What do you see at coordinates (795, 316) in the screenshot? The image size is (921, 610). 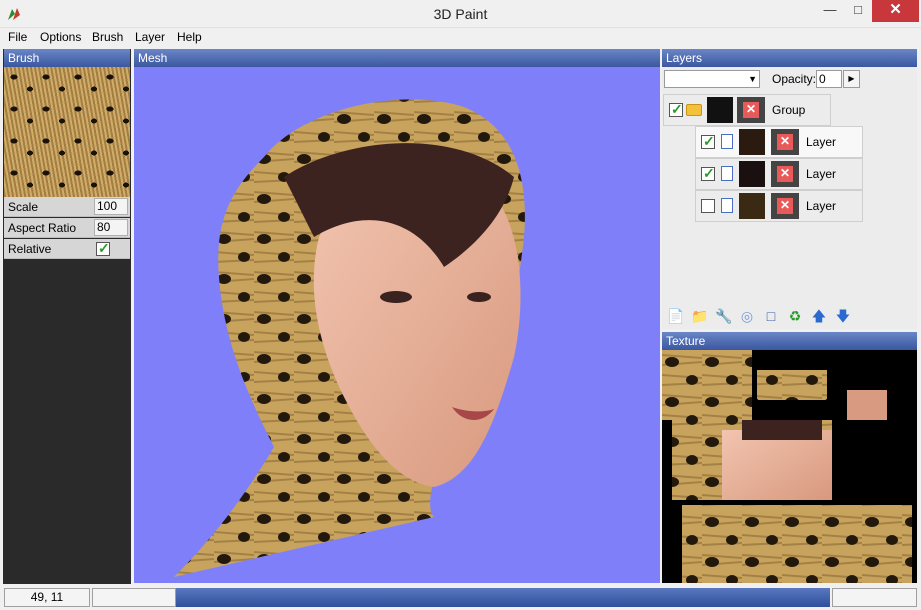 I see `recycle-icon: ♻` at bounding box center [795, 316].